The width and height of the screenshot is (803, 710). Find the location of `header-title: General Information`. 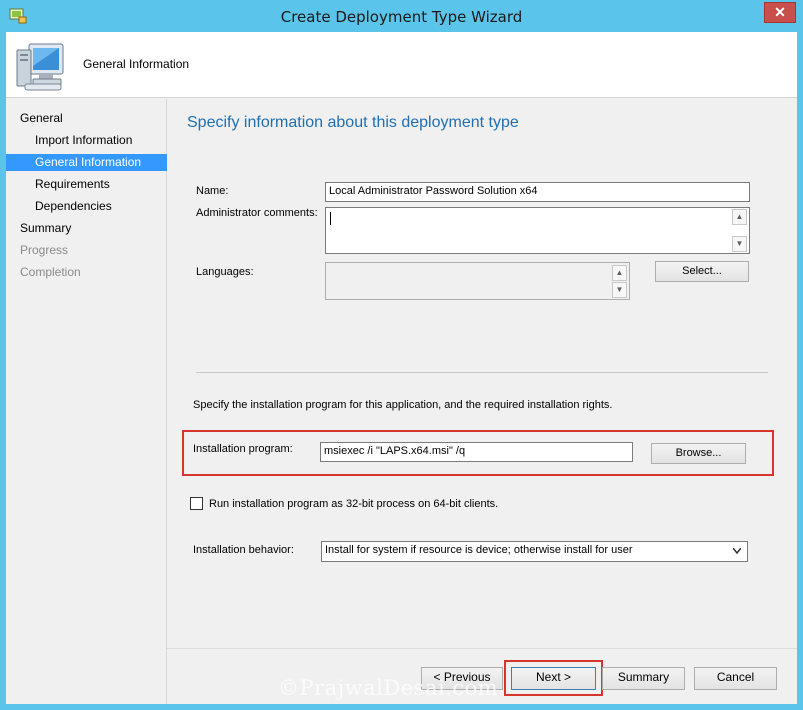

header-title: General Information is located at coordinates (136, 64).